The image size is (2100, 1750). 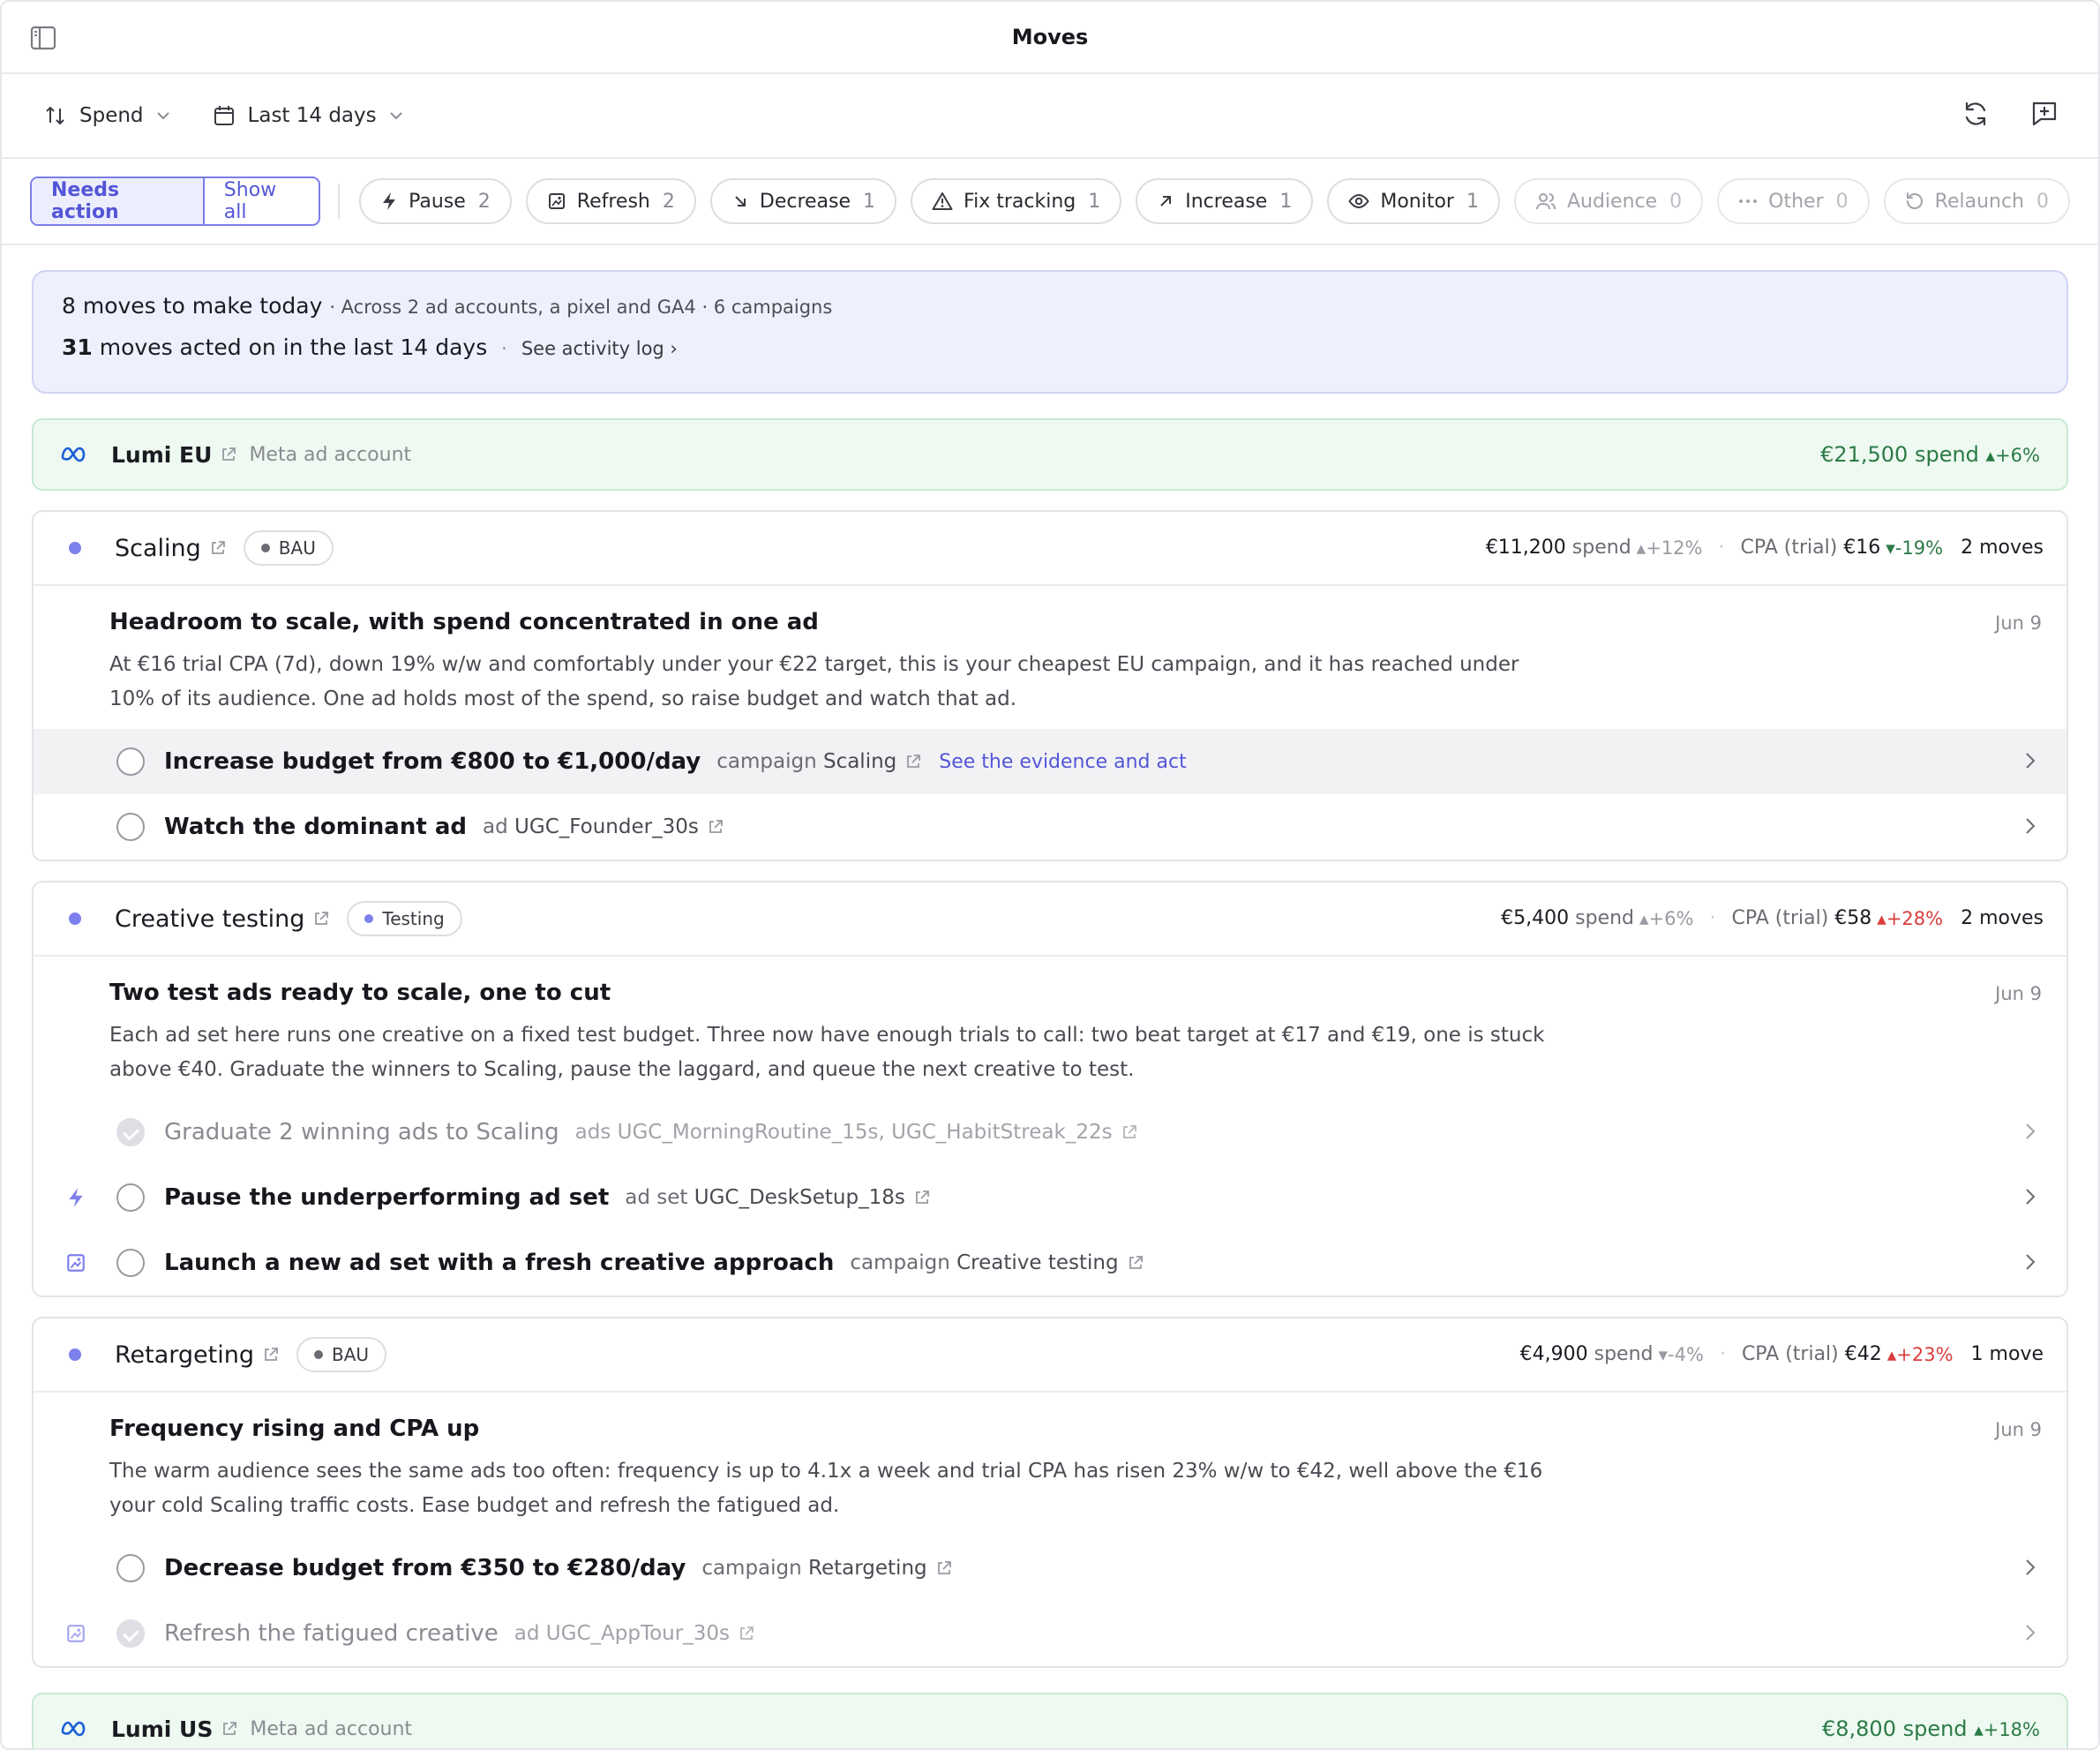 What do you see at coordinates (288, 548) in the screenshot?
I see `campaign-badge: BAU` at bounding box center [288, 548].